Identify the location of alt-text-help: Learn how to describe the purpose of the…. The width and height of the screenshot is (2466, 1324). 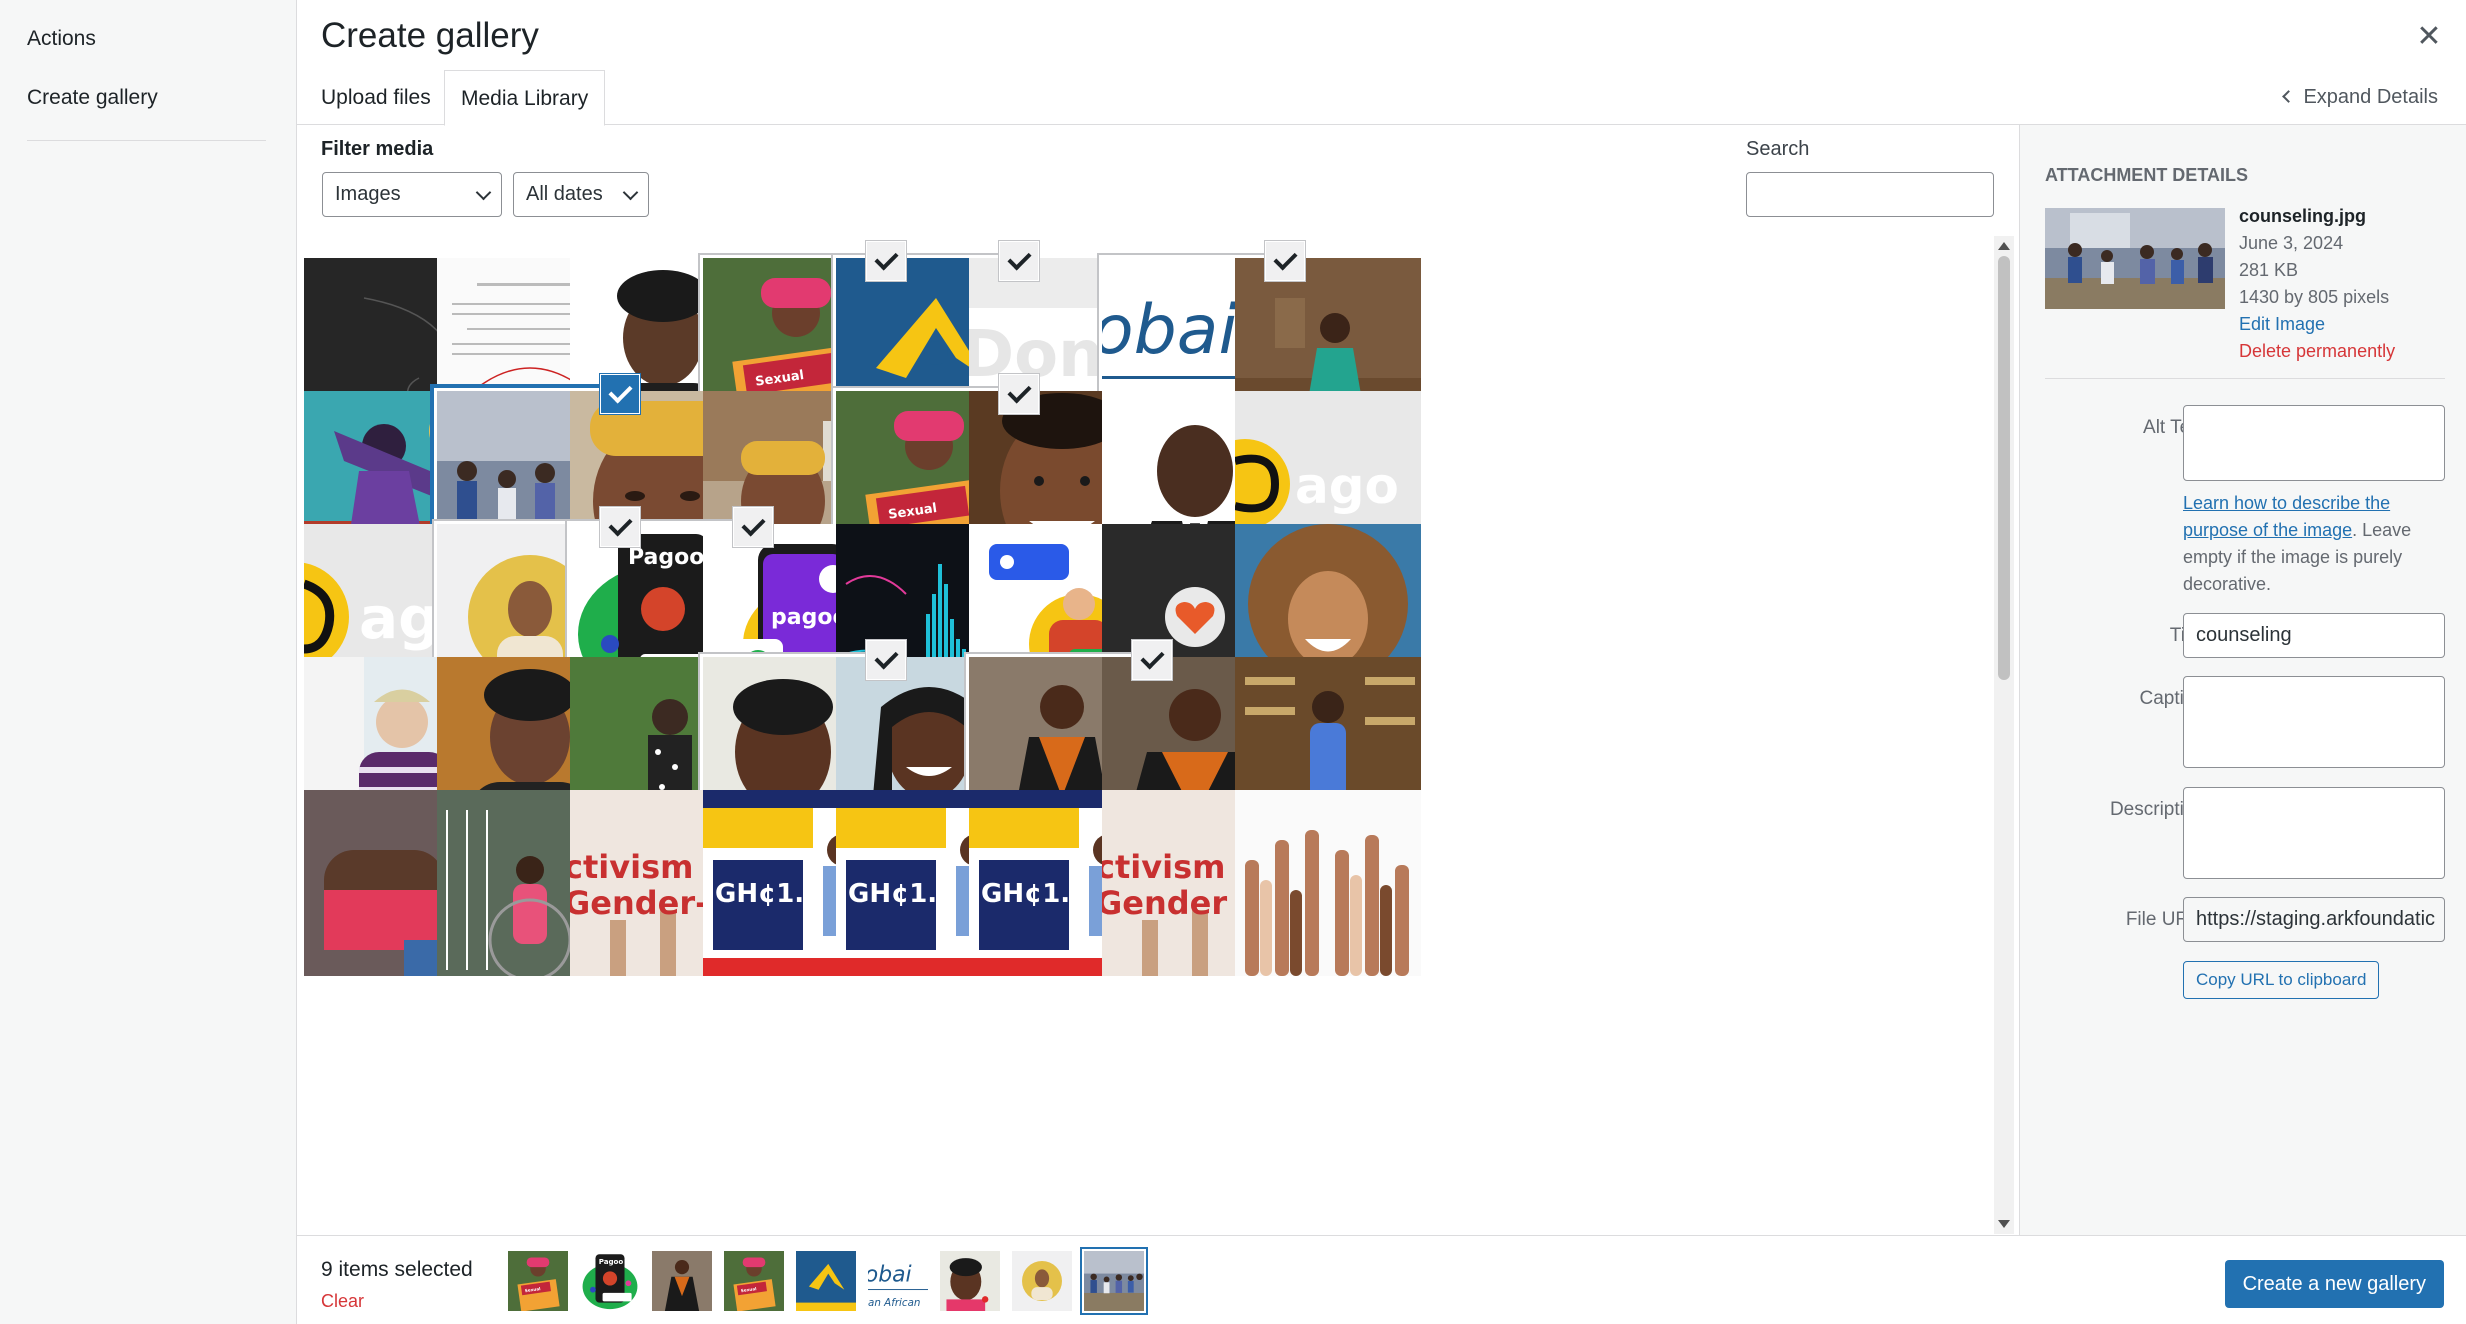
(2314, 544).